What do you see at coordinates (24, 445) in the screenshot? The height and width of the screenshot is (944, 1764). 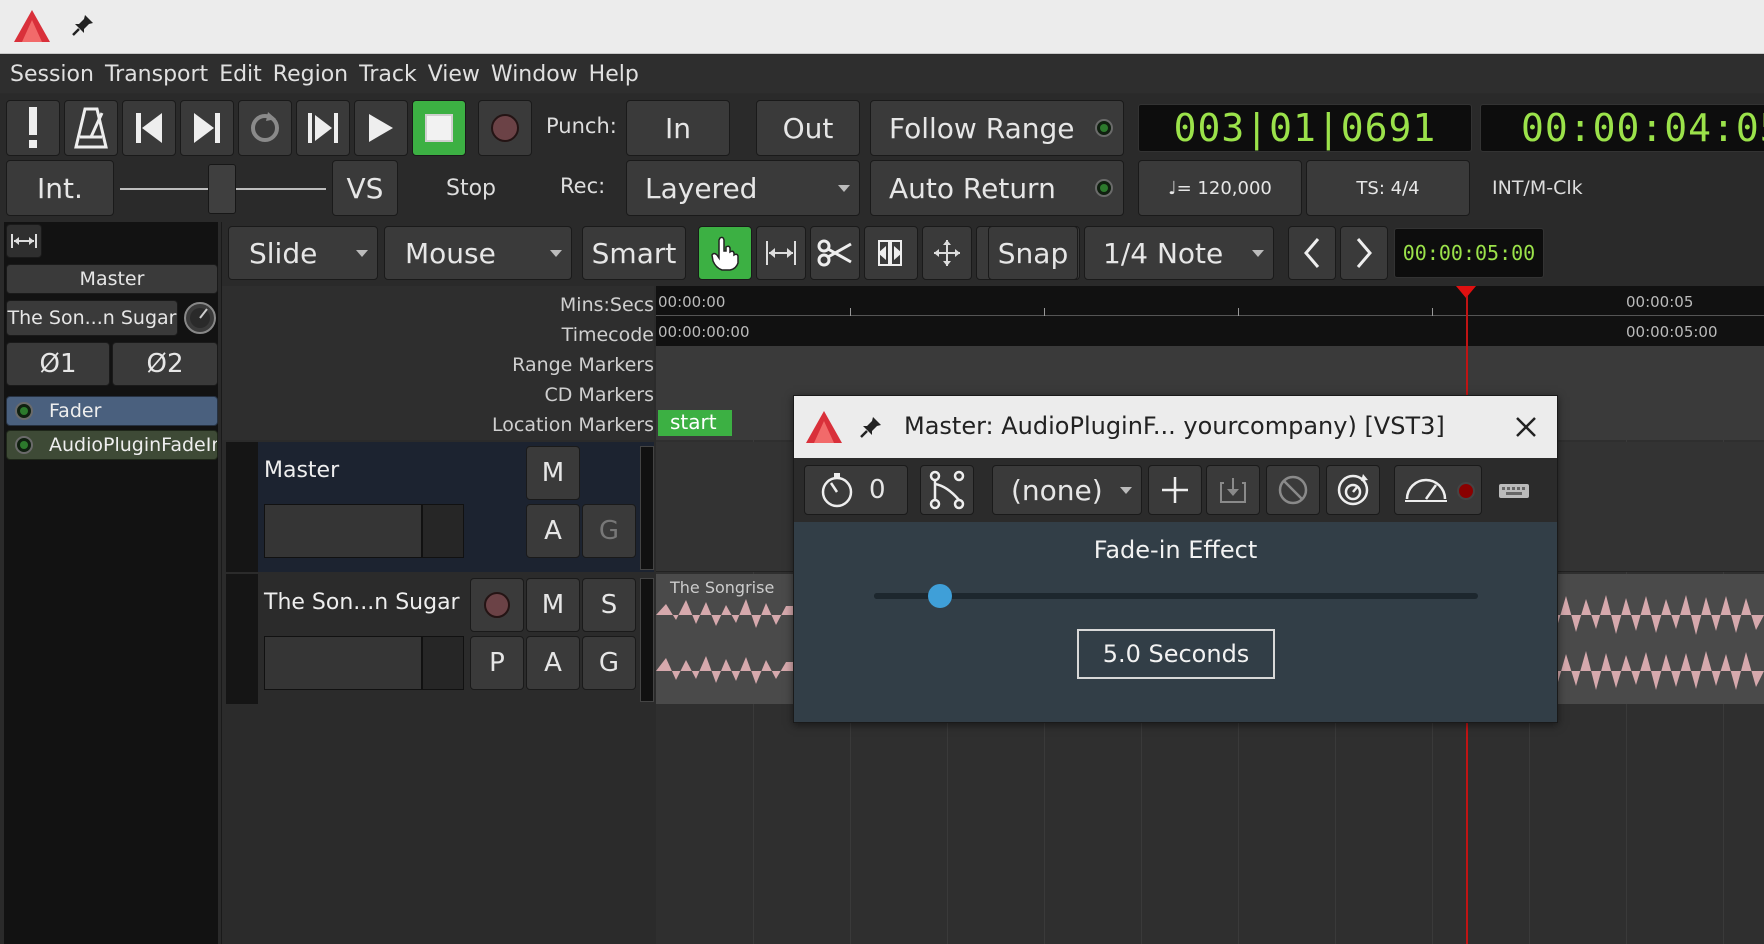 I see `processor-plugin-led` at bounding box center [24, 445].